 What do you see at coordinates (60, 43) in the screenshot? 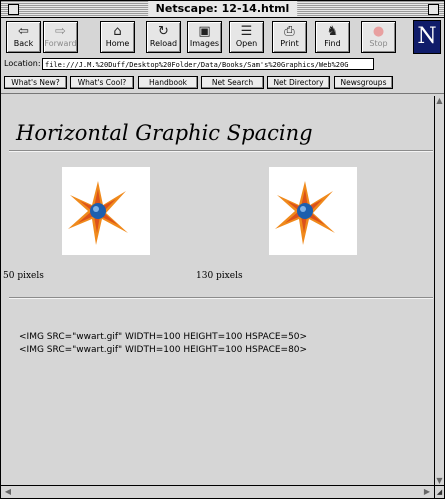
I see `forward-label: Forward` at bounding box center [60, 43].